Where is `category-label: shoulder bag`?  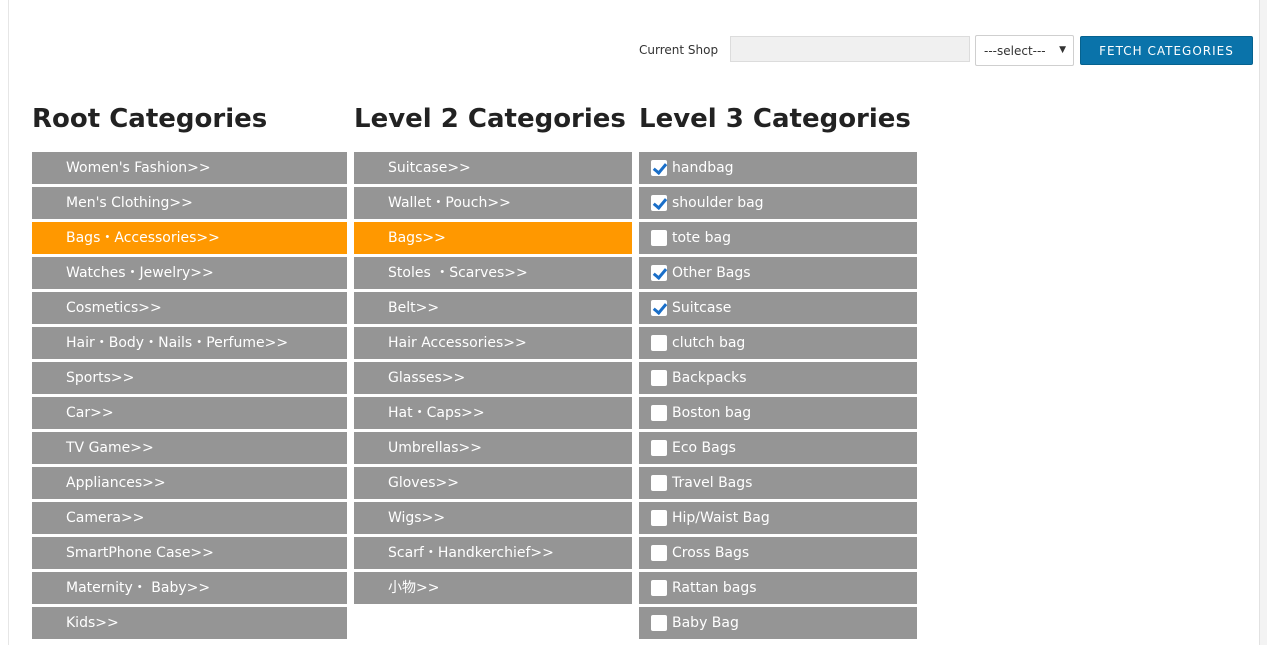 category-label: shoulder bag is located at coordinates (718, 203).